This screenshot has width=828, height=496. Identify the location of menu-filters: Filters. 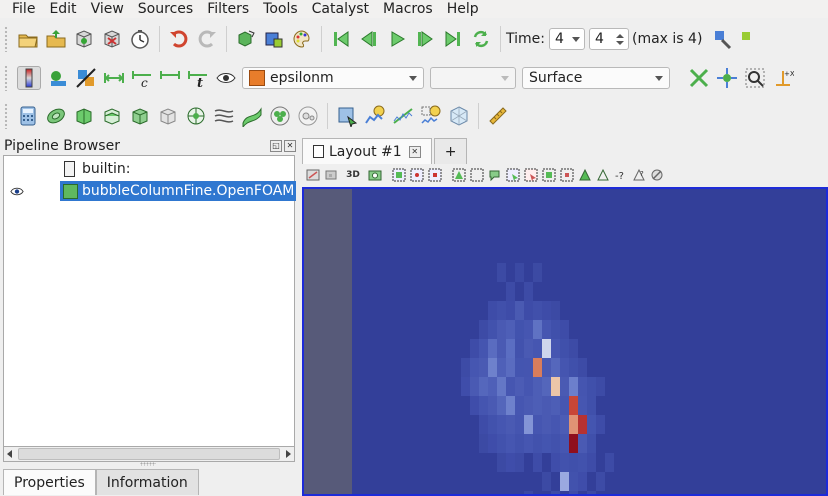
(228, 9).